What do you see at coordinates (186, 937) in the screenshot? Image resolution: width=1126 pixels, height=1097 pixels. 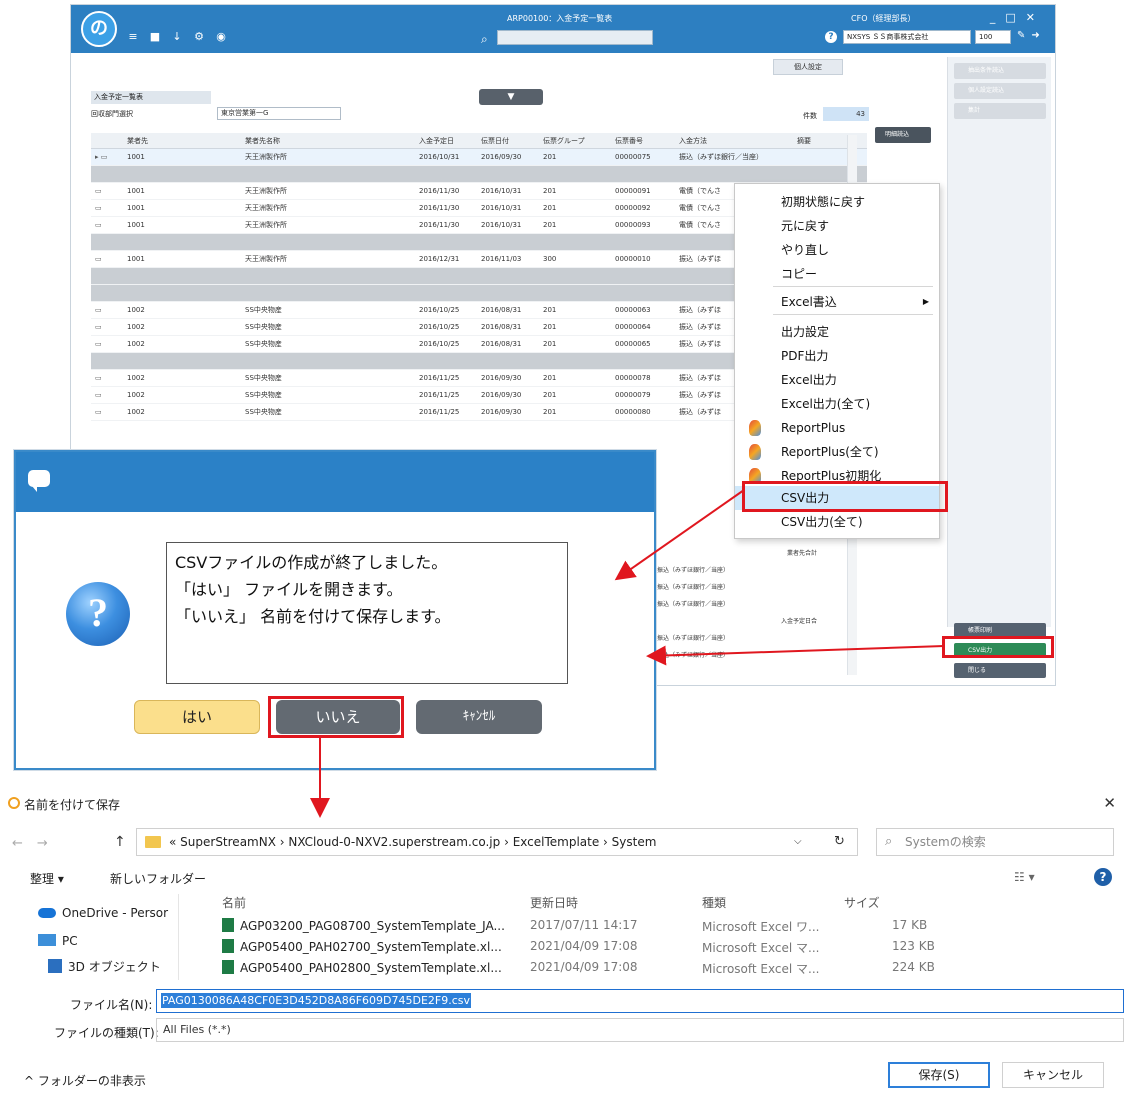 I see `nav-scrollbar` at bounding box center [186, 937].